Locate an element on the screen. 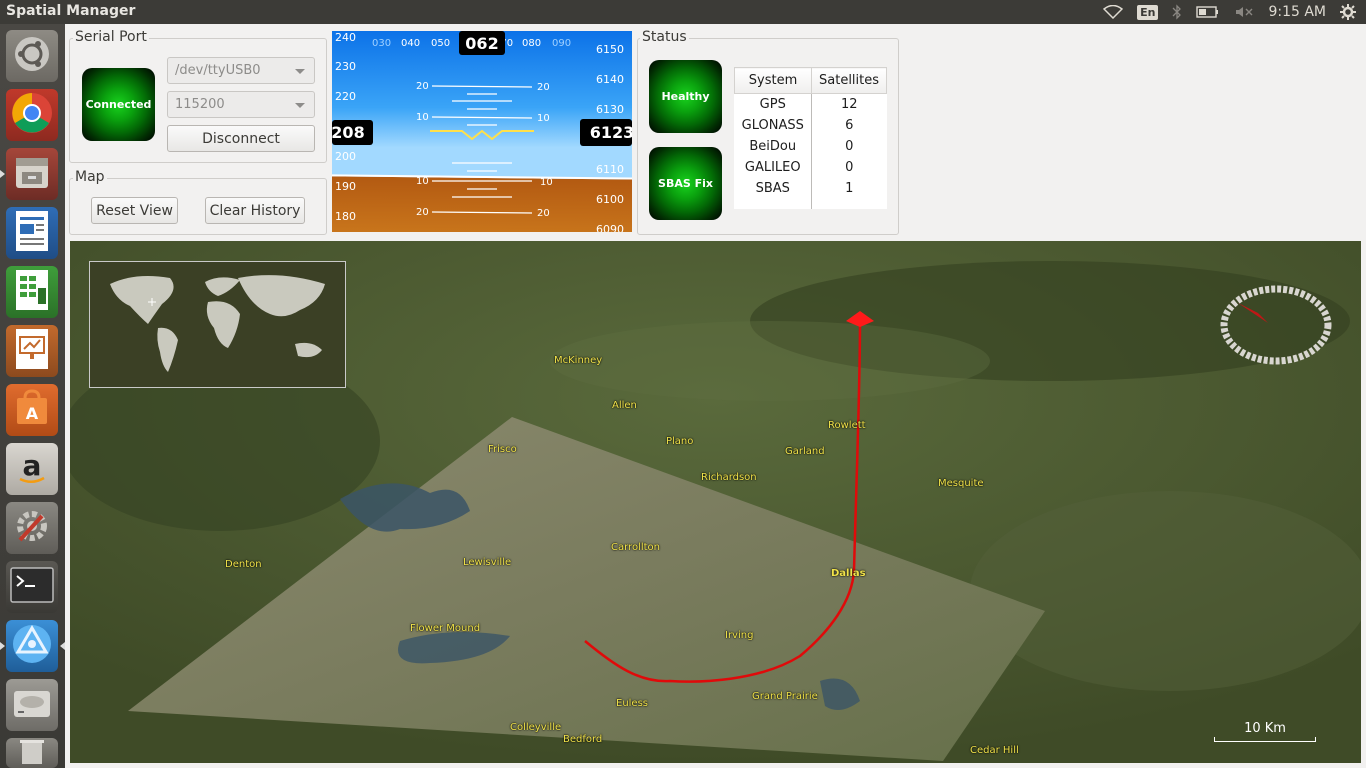 The image size is (1366, 768). city-label-lewisville: Lewisville is located at coordinates (487, 562).